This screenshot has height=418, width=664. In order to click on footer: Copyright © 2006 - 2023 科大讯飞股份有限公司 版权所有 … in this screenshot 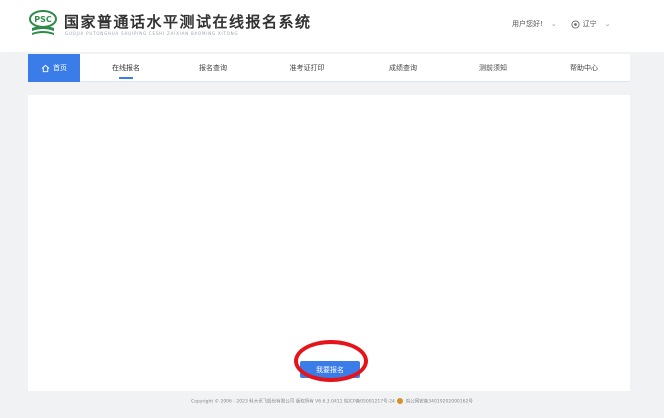, I will do `click(332, 401)`.